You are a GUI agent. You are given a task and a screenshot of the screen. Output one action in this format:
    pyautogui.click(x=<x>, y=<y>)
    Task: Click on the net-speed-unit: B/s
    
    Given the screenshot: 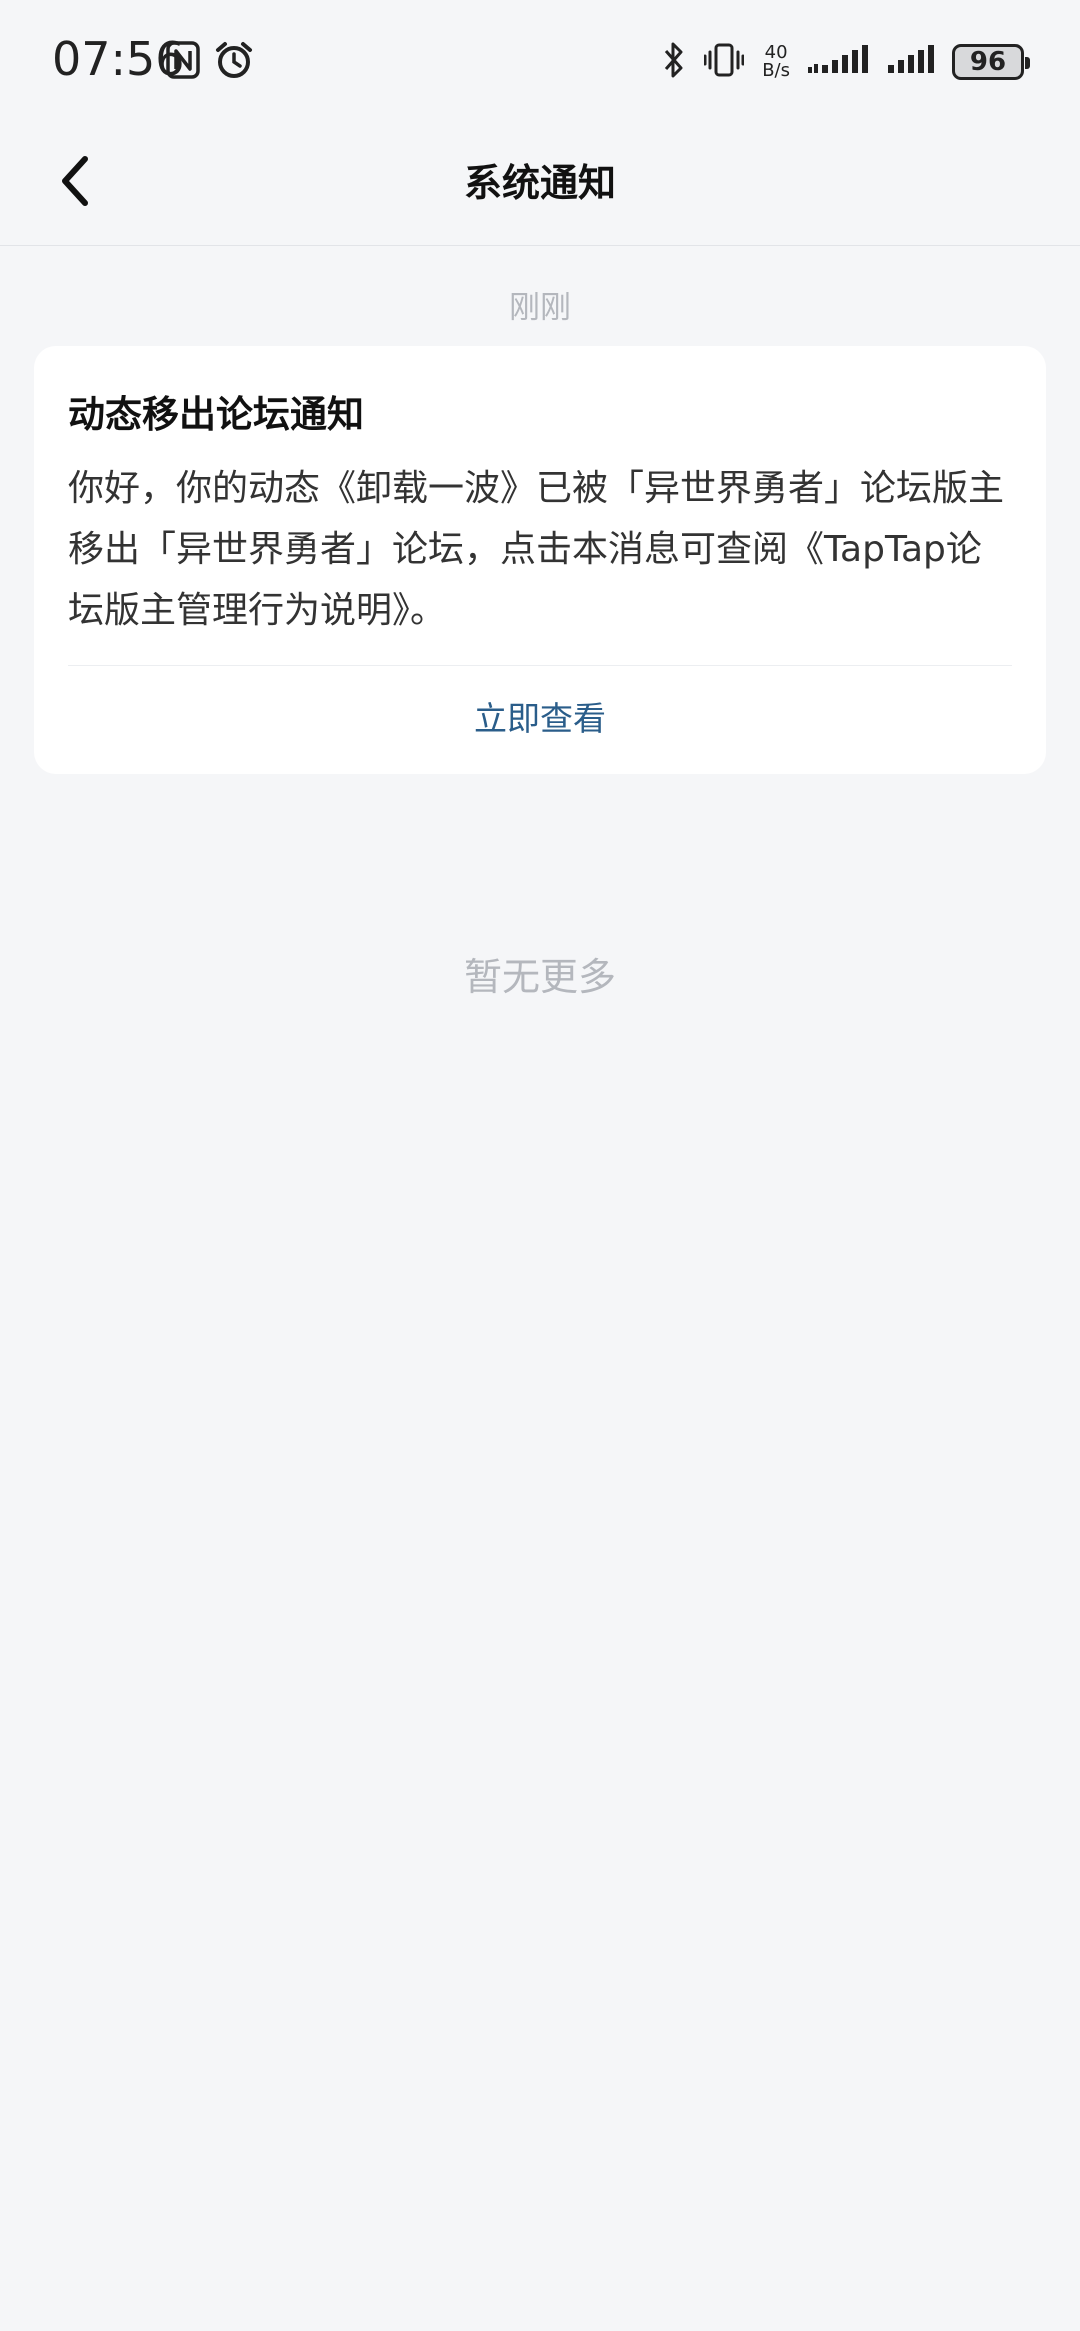 What is the action you would take?
    pyautogui.click(x=776, y=70)
    